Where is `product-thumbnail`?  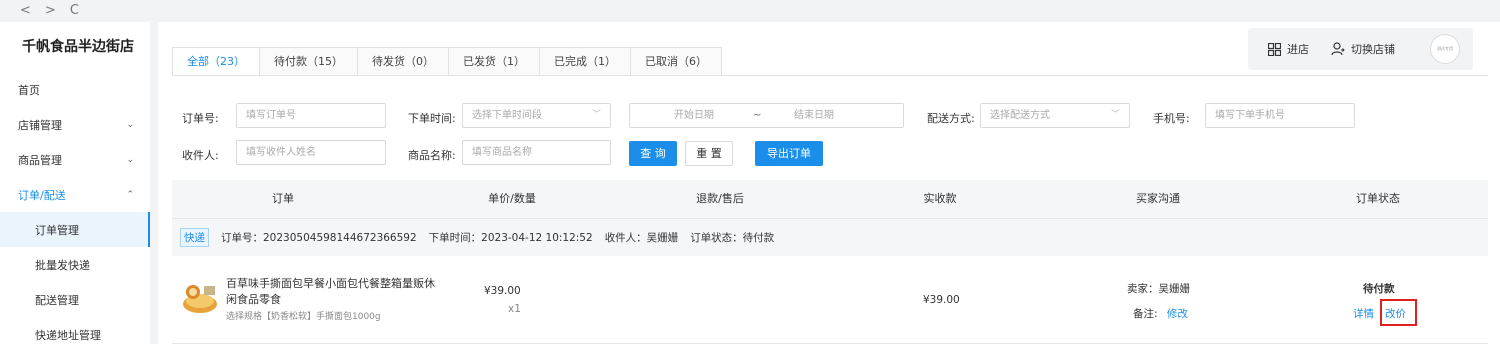
product-thumbnail is located at coordinates (200, 298).